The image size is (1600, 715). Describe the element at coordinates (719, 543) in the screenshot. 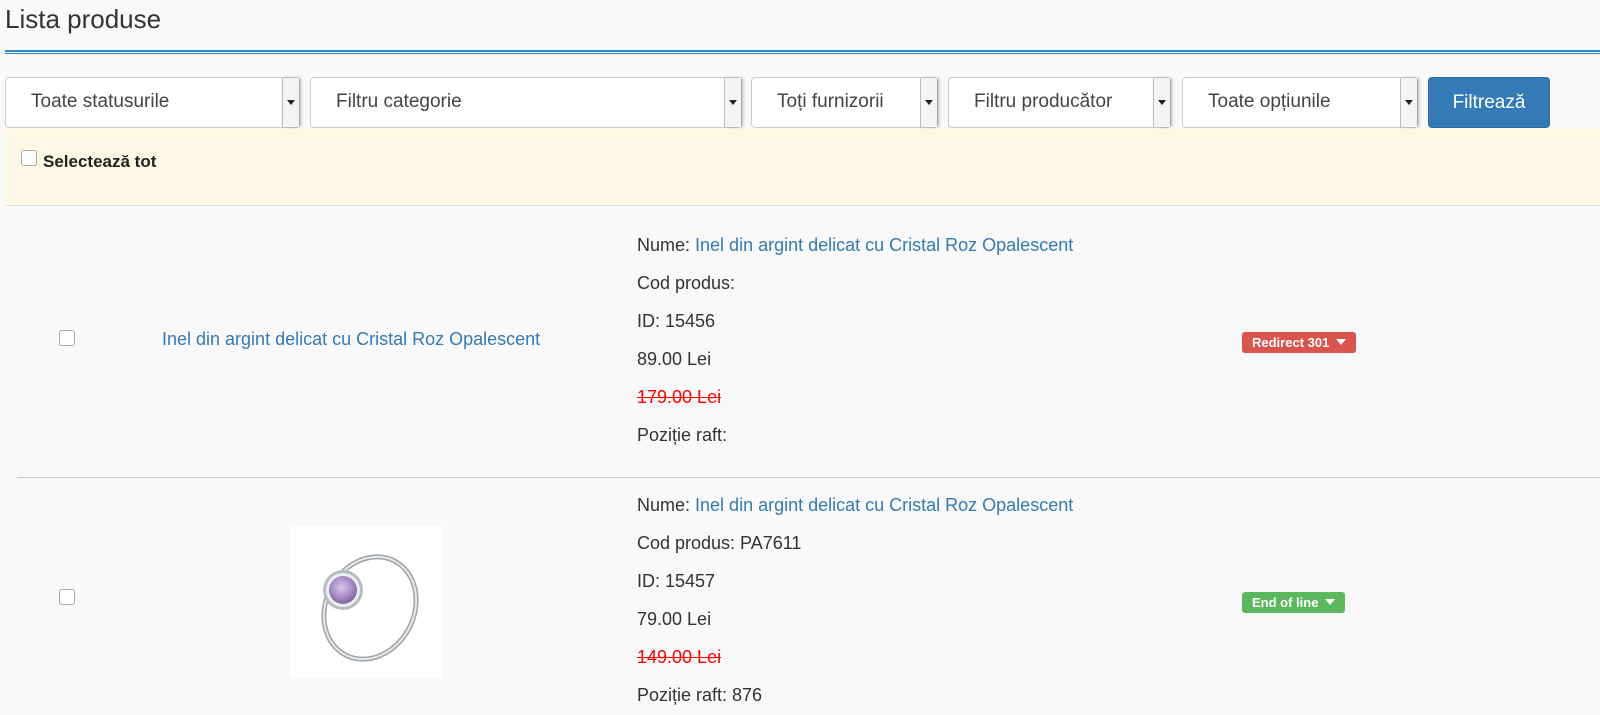

I see `product-code: Cod produs: PA7611` at that location.